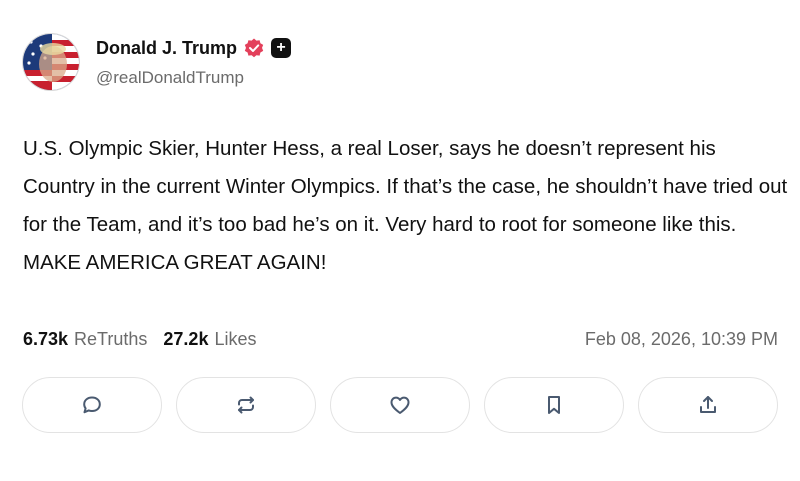 Image resolution: width=800 pixels, height=481 pixels. What do you see at coordinates (681, 339) in the screenshot?
I see `post-timestamp: Feb 08, 2026, 10:39 PM` at bounding box center [681, 339].